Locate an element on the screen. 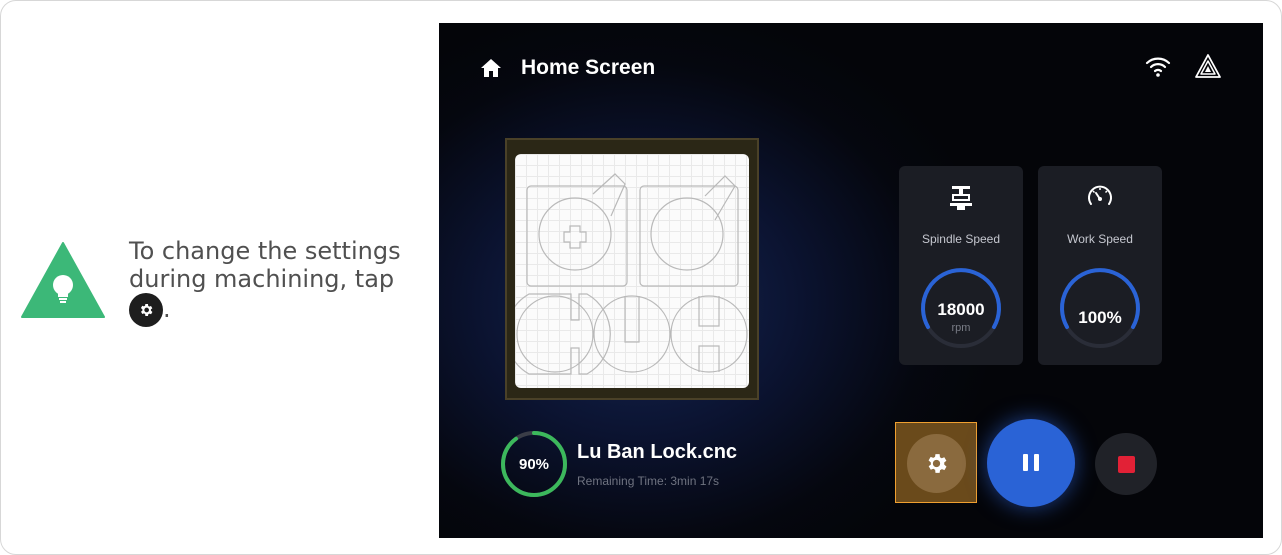 The image size is (1282, 555). settings-button is located at coordinates (936, 462).